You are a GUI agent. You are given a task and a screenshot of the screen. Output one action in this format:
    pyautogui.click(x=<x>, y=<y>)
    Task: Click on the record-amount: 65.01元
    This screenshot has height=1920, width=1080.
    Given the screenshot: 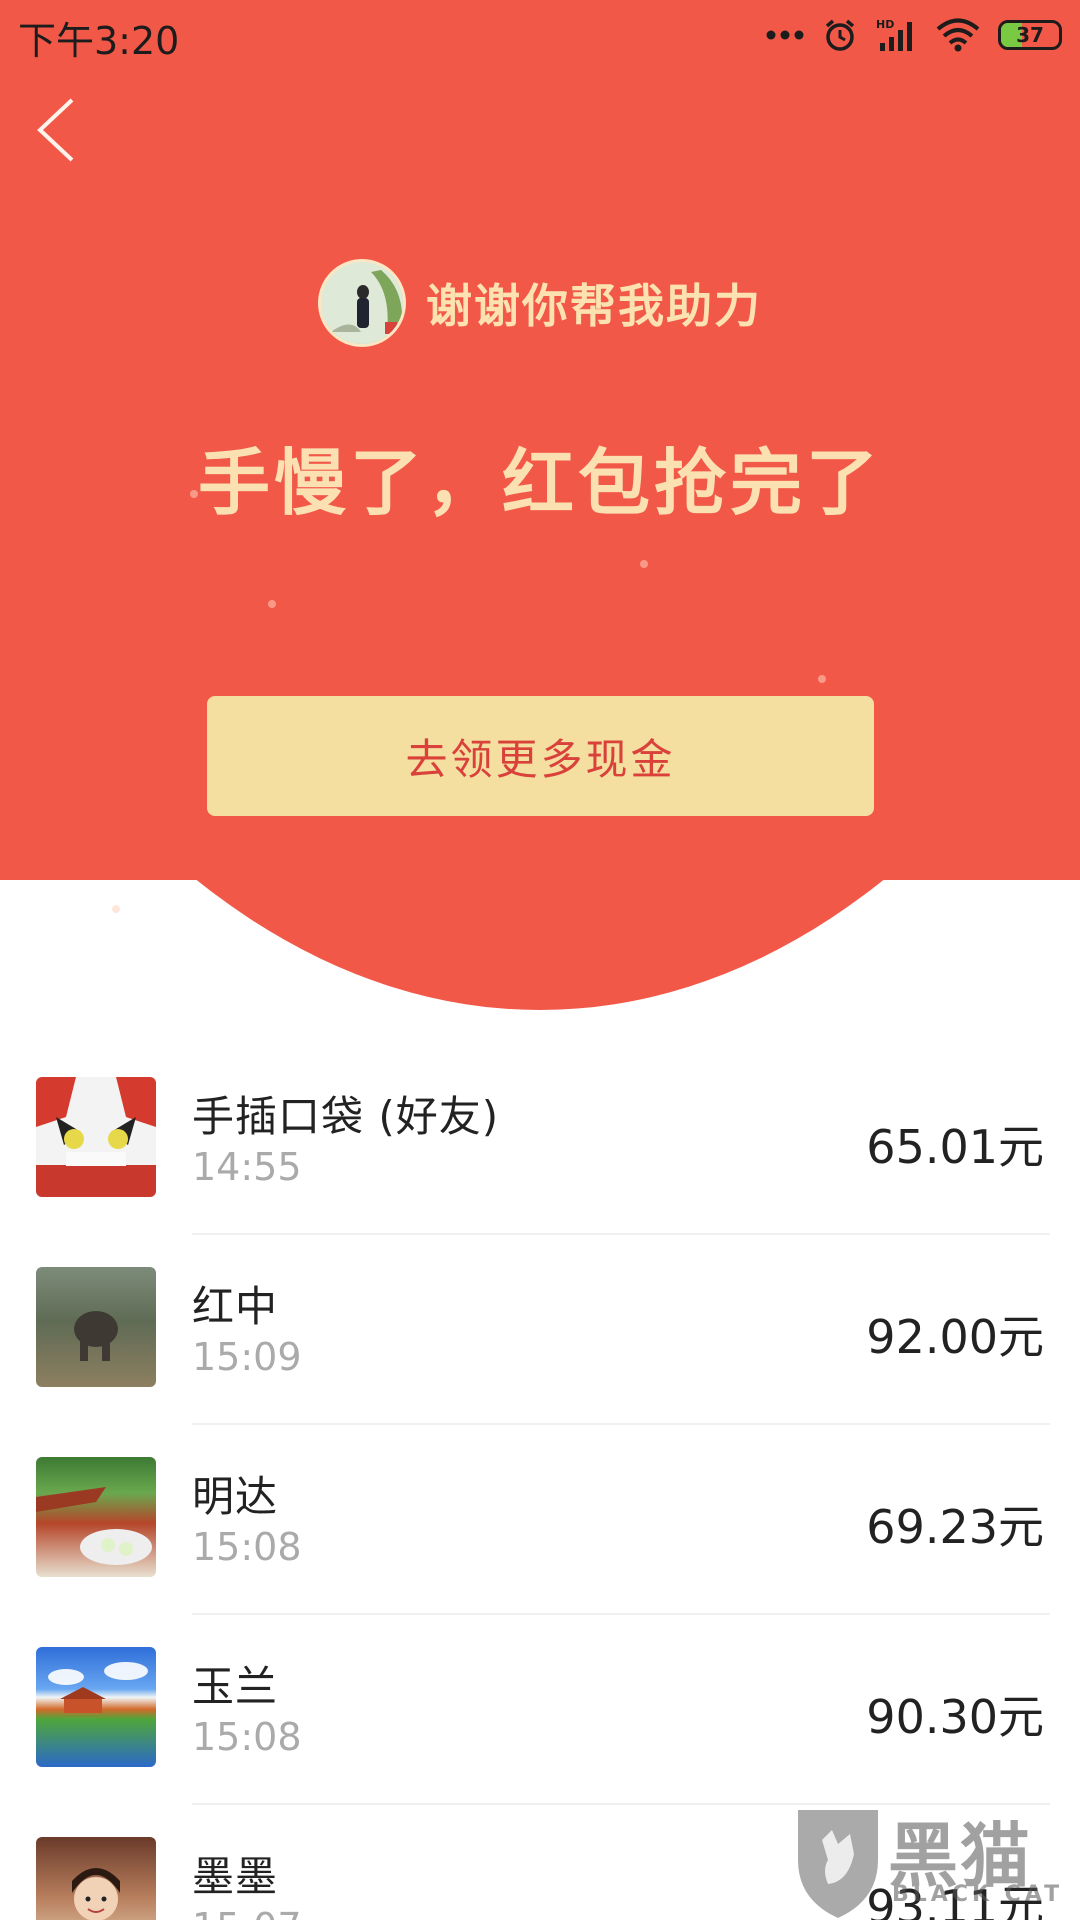 What is the action you would take?
    pyautogui.click(x=955, y=1147)
    